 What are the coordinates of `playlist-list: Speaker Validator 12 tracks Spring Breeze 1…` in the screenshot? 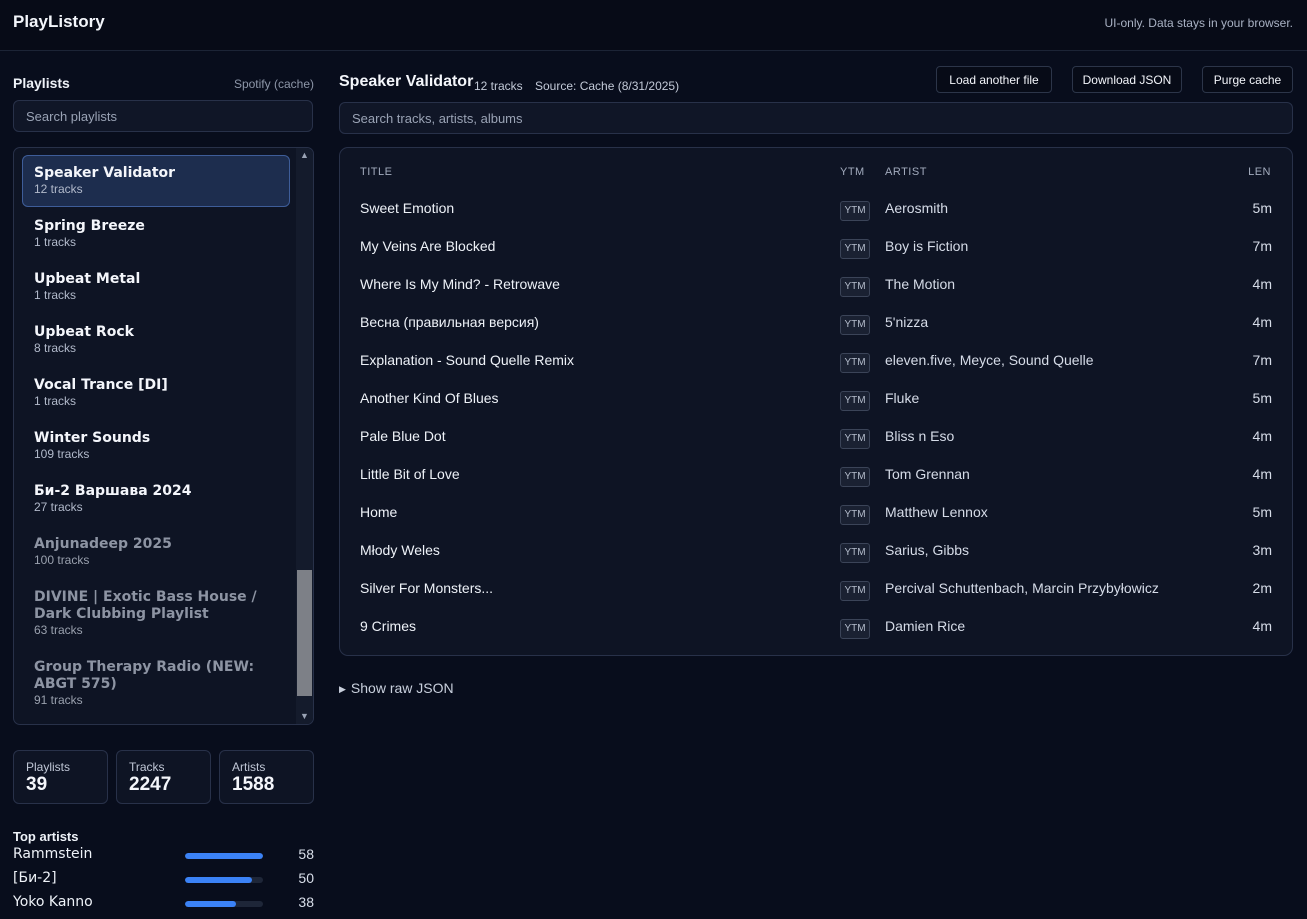 It's located at (163, 436).